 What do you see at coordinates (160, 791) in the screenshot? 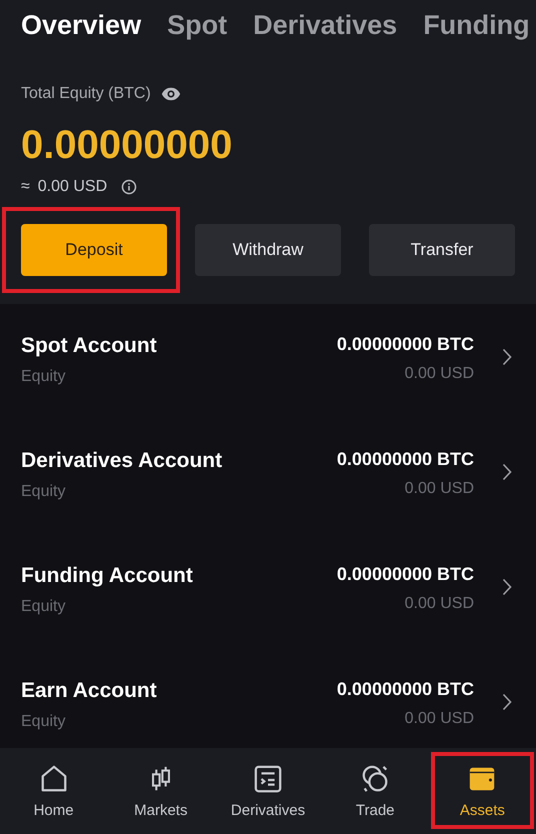
I see `nav-item: Markets` at bounding box center [160, 791].